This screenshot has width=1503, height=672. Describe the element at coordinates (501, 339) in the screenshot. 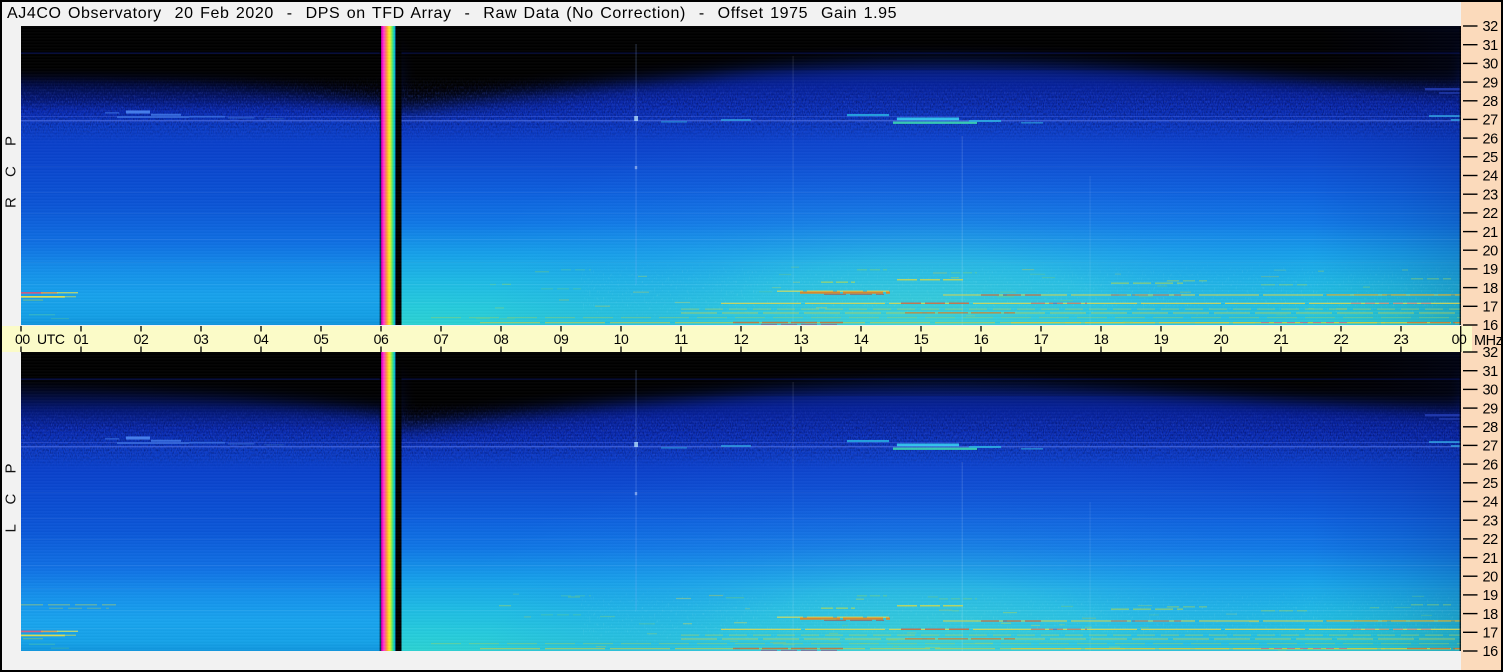

I see `svg-text: 08` at that location.